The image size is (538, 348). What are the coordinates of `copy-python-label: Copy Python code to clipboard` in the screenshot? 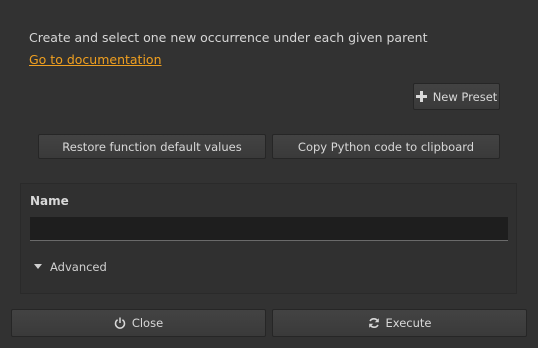 It's located at (386, 146).